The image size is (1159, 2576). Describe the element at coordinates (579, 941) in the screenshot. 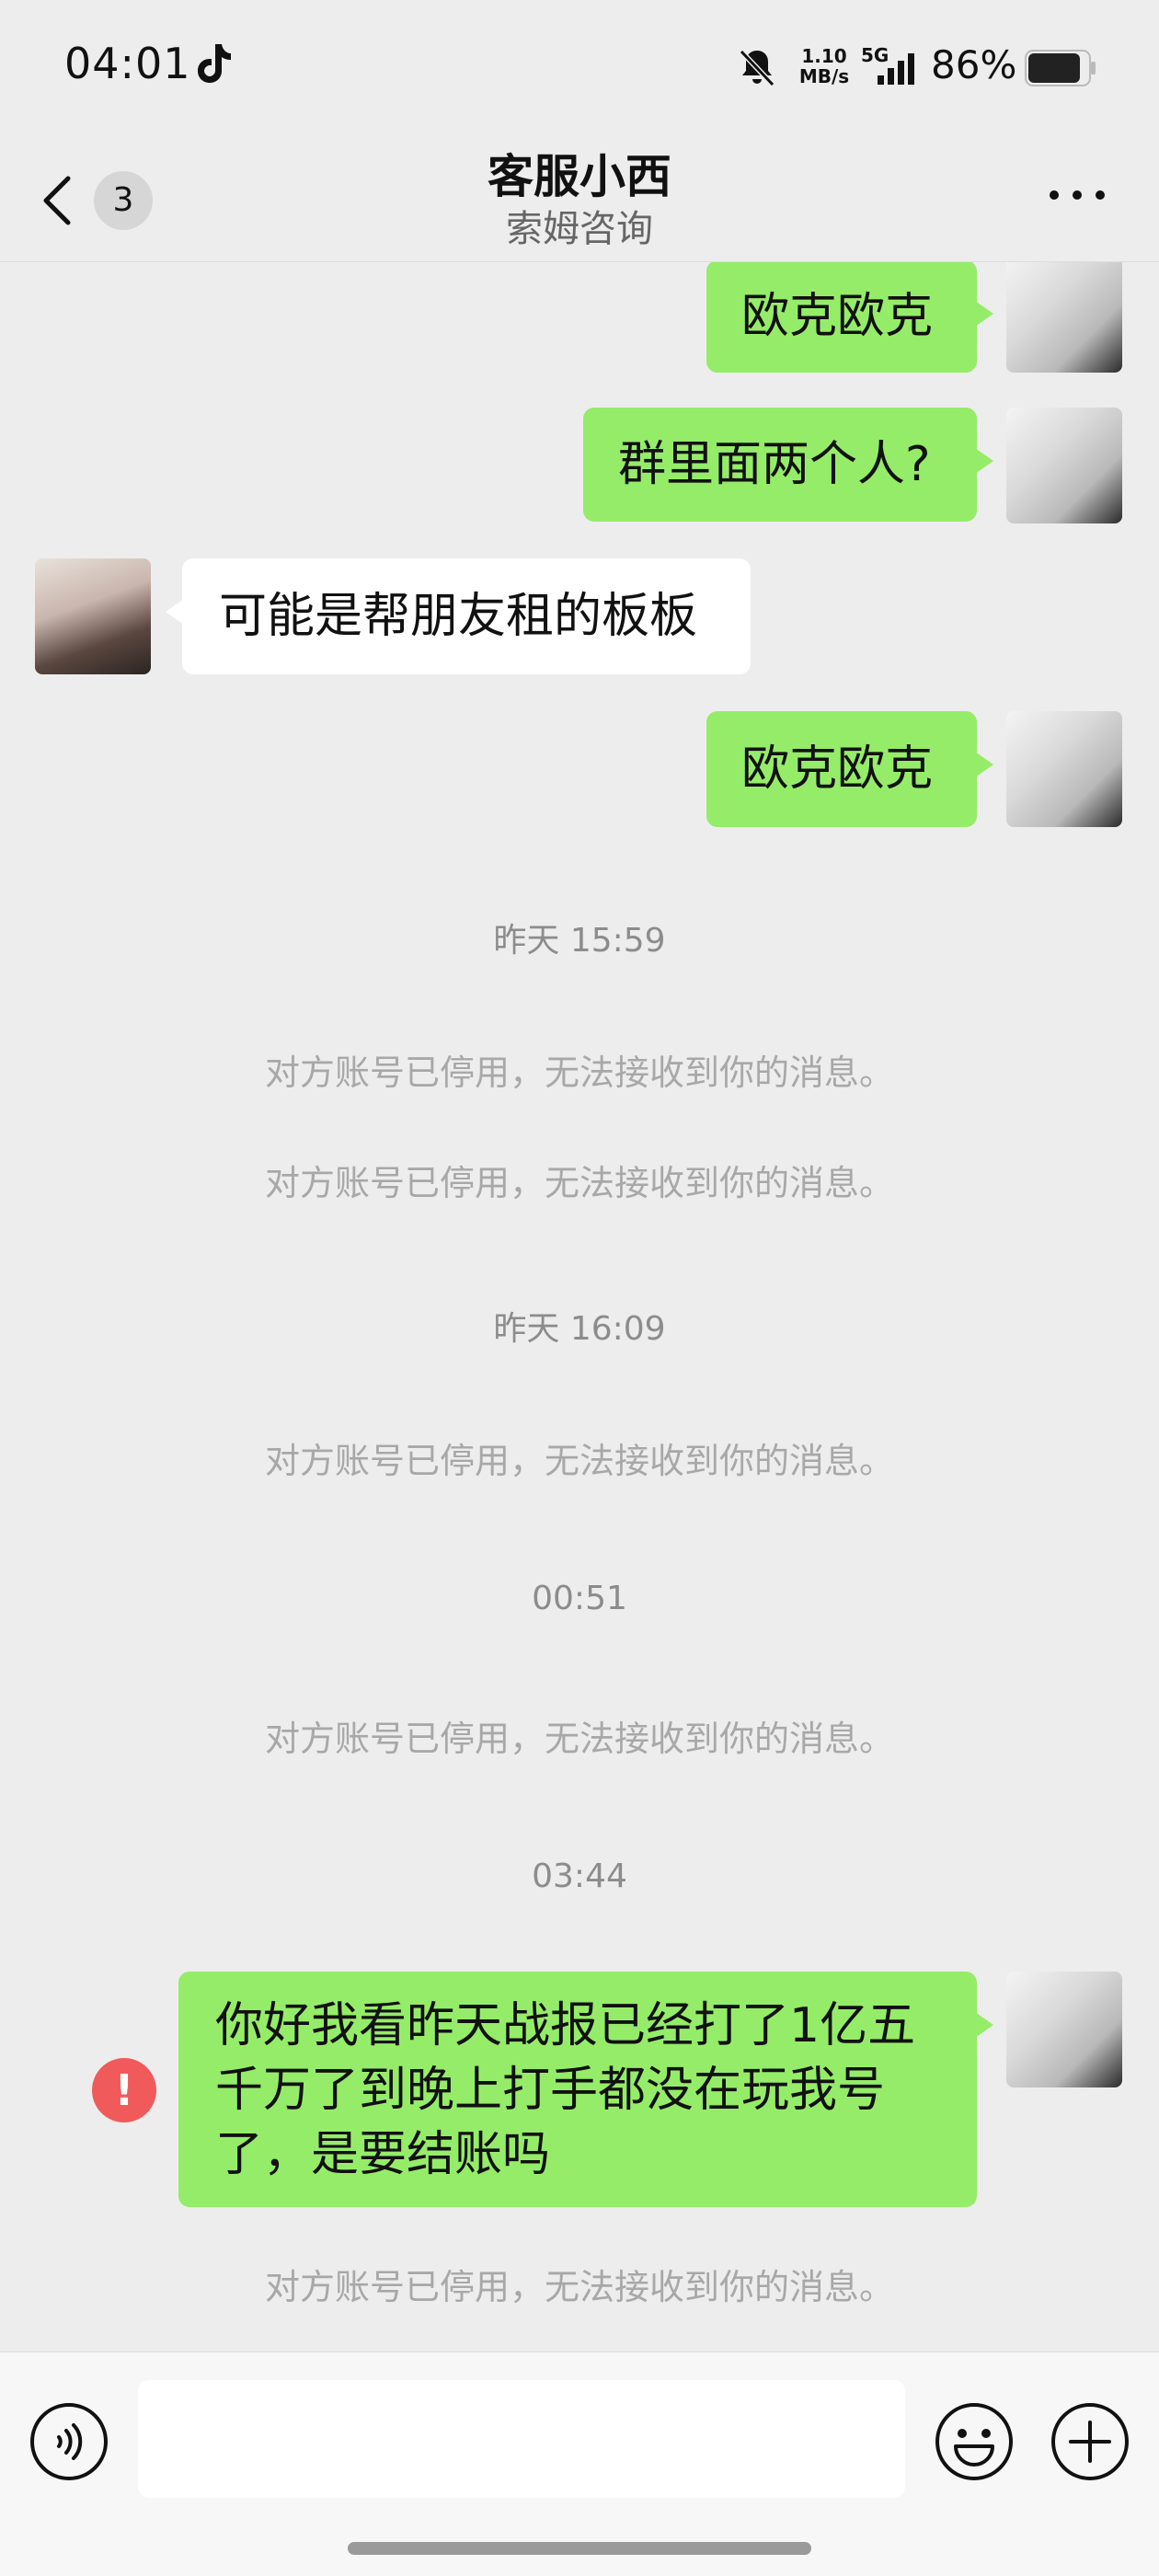

I see `timestamp: 昨天 15:59` at that location.